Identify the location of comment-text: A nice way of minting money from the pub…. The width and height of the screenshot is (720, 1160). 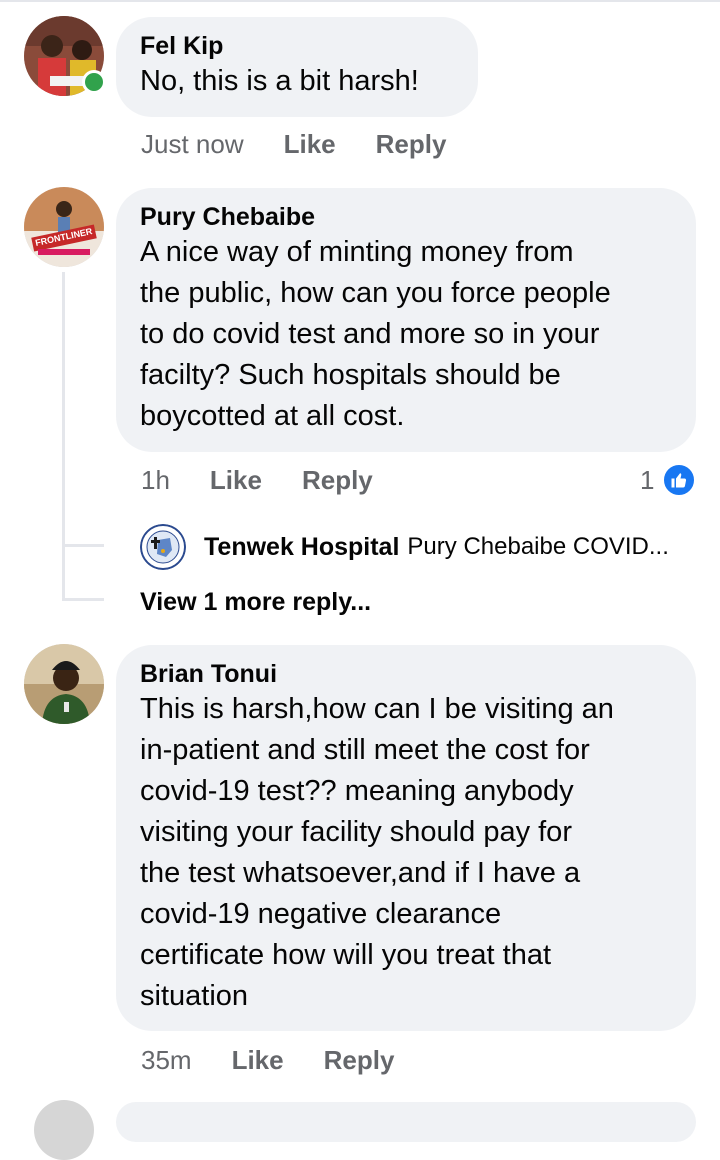
(375, 334).